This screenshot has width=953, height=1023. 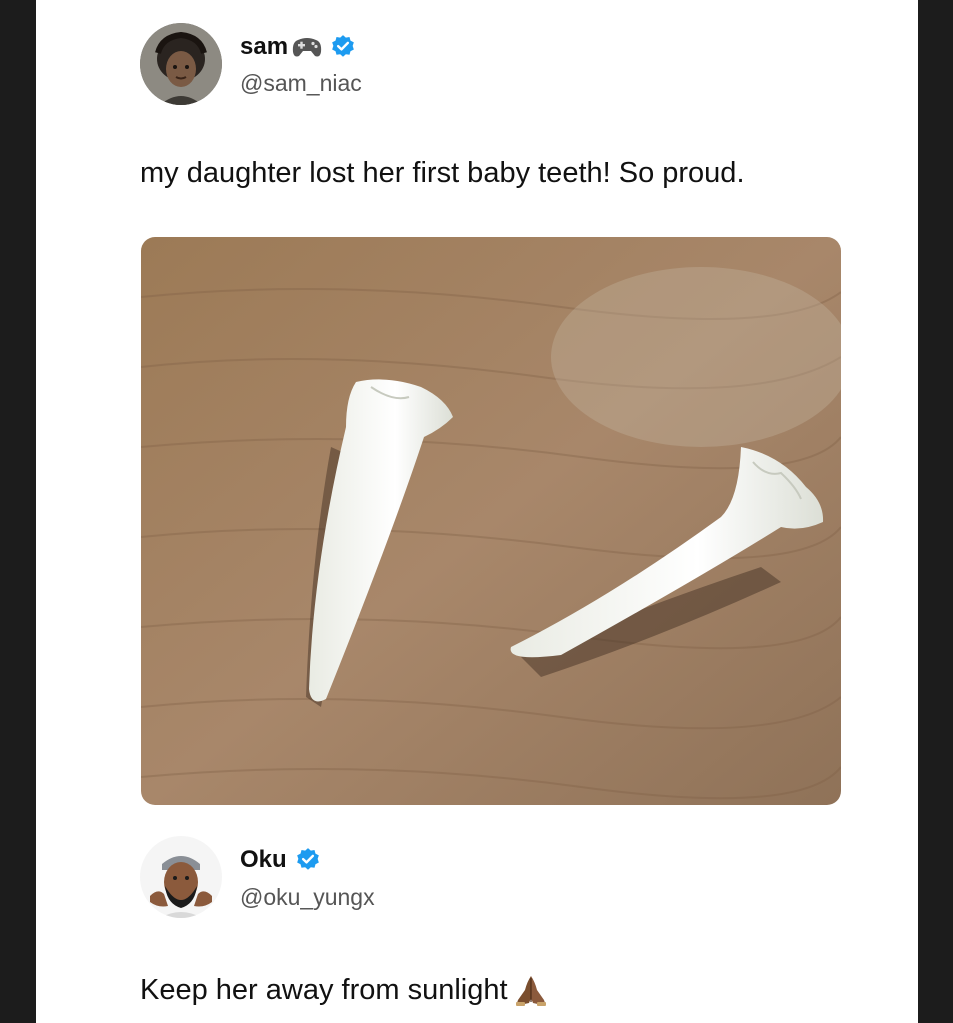 What do you see at coordinates (181, 64) in the screenshot?
I see `avatar-sam` at bounding box center [181, 64].